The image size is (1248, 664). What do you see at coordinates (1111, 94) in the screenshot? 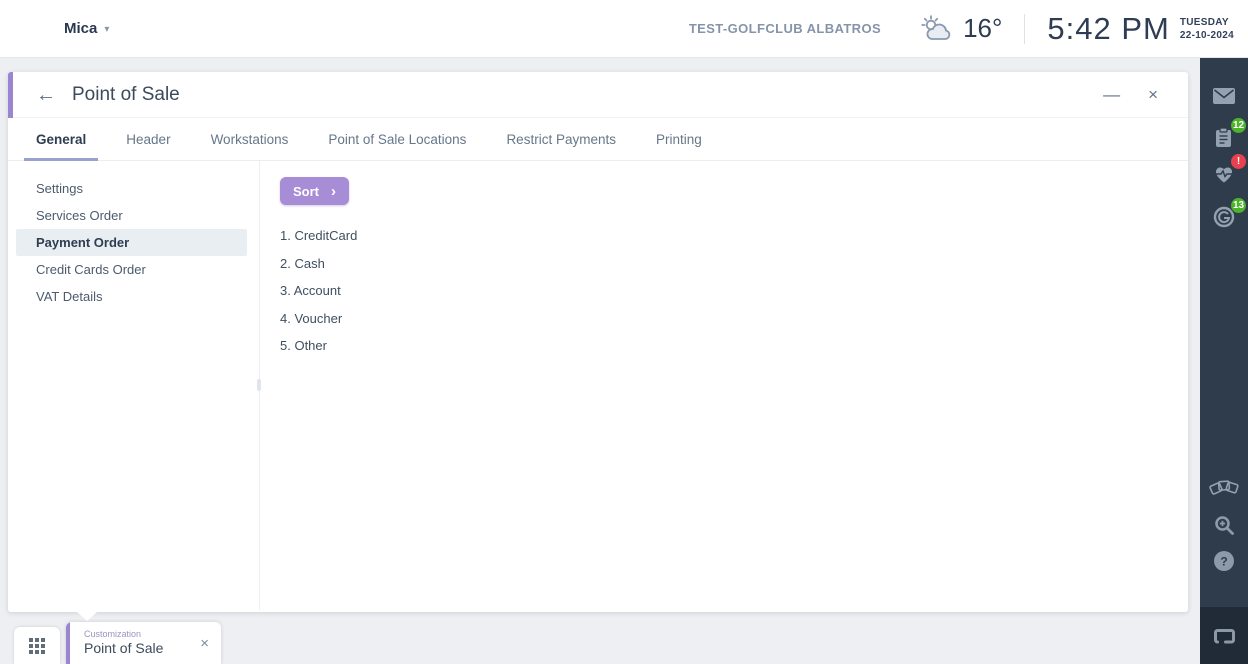
I see `minimize-icon: —` at bounding box center [1111, 94].